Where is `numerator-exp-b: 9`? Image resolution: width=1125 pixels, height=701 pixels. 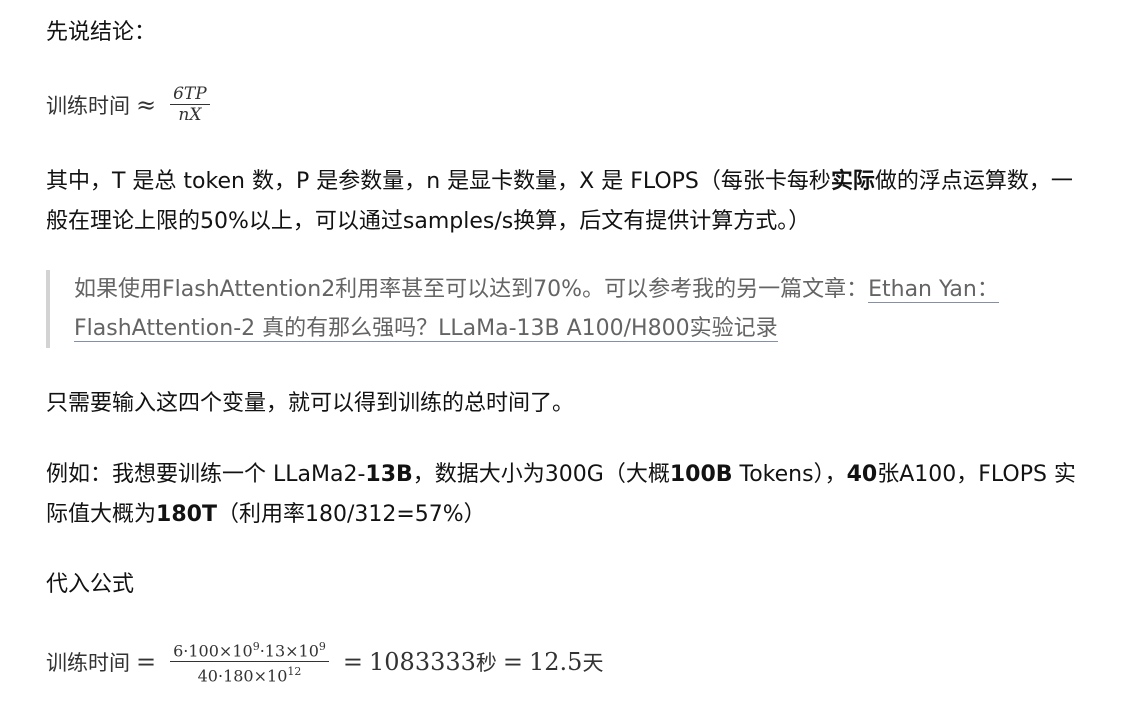 numerator-exp-b: 9 is located at coordinates (322, 646).